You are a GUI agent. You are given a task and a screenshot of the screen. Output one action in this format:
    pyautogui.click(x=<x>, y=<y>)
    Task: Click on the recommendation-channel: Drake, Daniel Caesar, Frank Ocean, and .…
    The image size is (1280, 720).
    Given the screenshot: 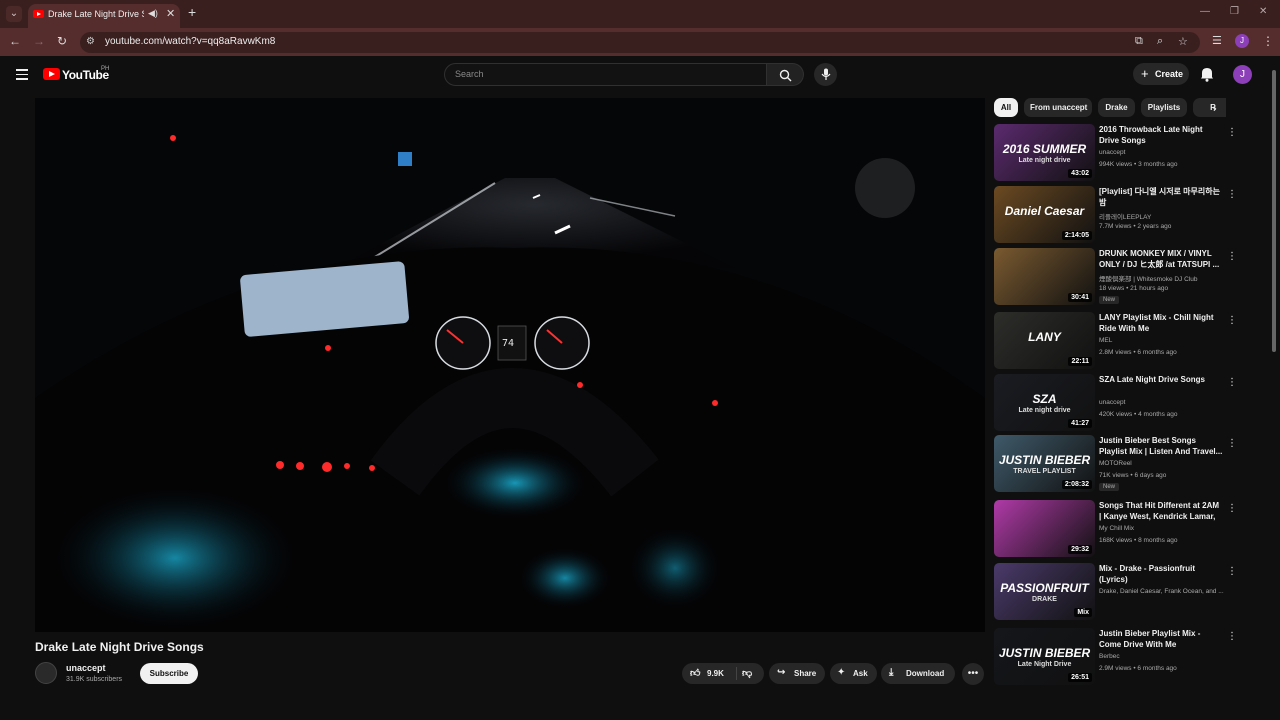 What is the action you would take?
    pyautogui.click(x=1164, y=591)
    